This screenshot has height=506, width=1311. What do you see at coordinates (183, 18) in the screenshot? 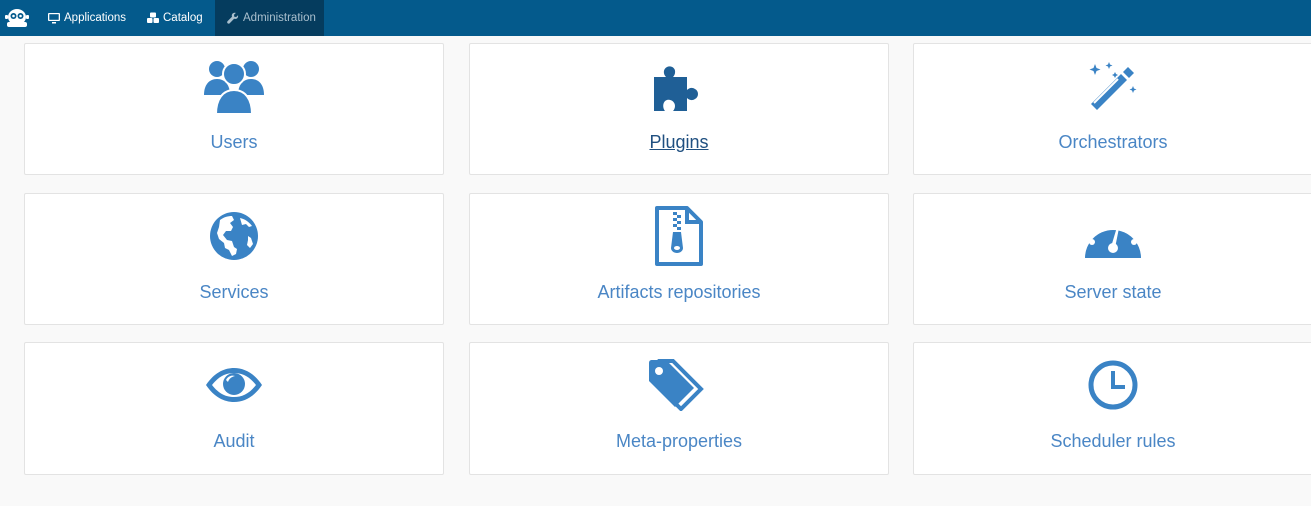
I see `nav-catalog-label: Catalog` at bounding box center [183, 18].